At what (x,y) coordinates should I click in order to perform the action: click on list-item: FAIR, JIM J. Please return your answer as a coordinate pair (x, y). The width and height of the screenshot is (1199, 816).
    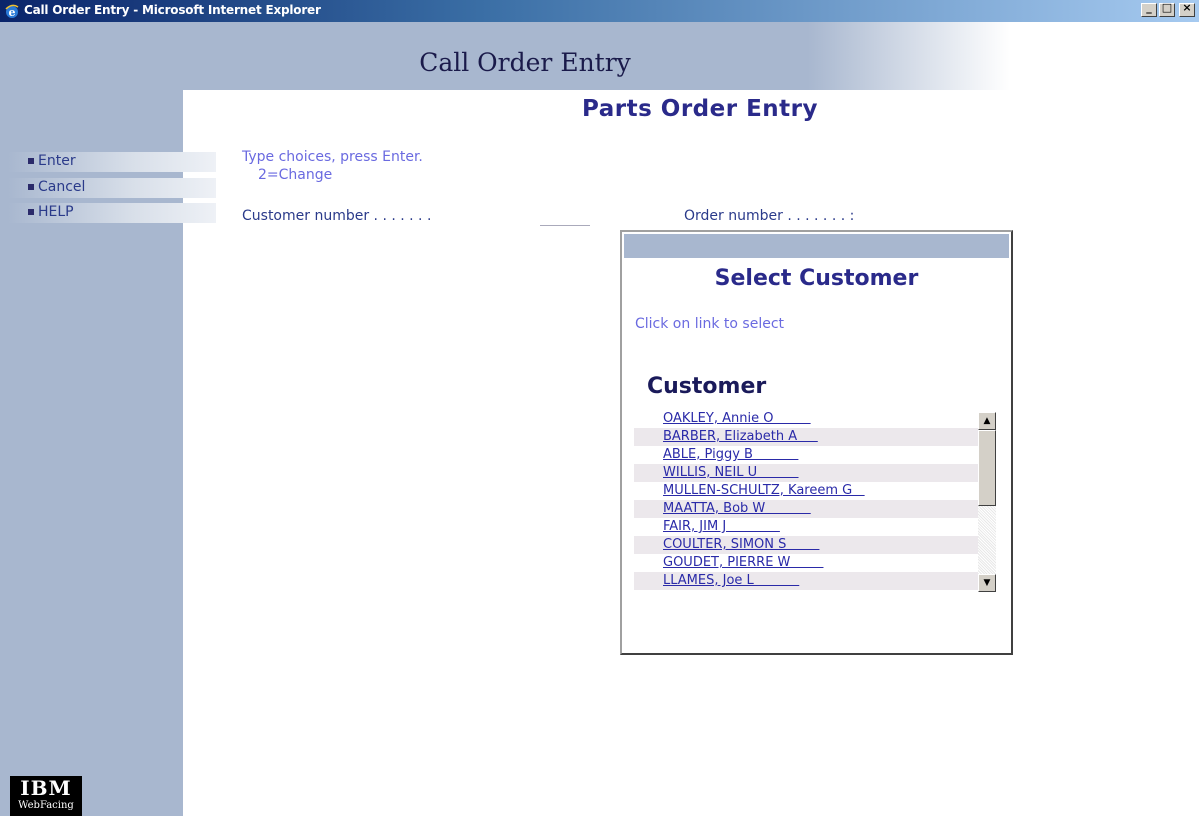
    Looking at the image, I should click on (806, 527).